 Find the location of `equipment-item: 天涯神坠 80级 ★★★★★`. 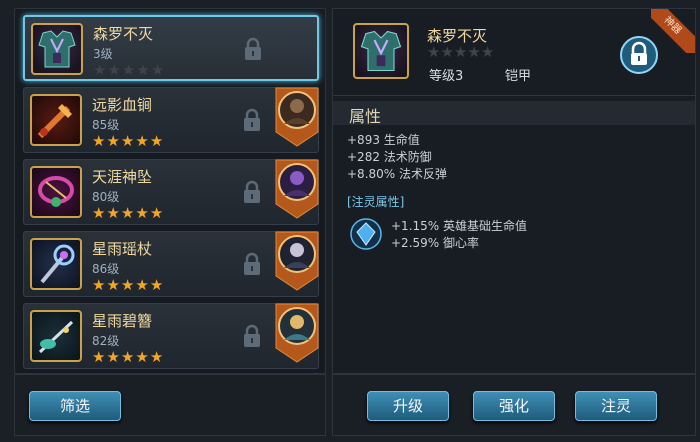

equipment-item: 天涯神坠 80级 ★★★★★ is located at coordinates (171, 192).